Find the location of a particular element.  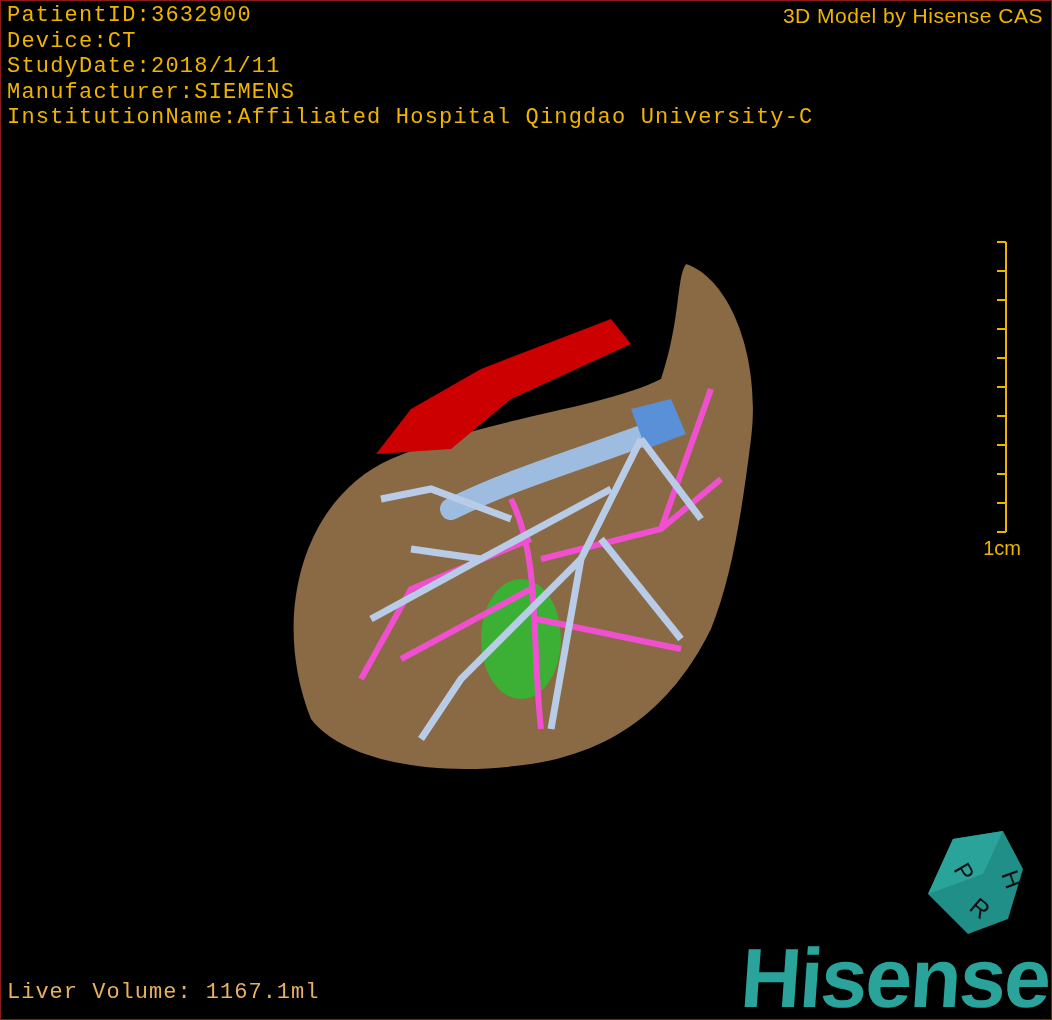

patient-info-text: StudyDate:2018/1/11 is located at coordinates (144, 67).